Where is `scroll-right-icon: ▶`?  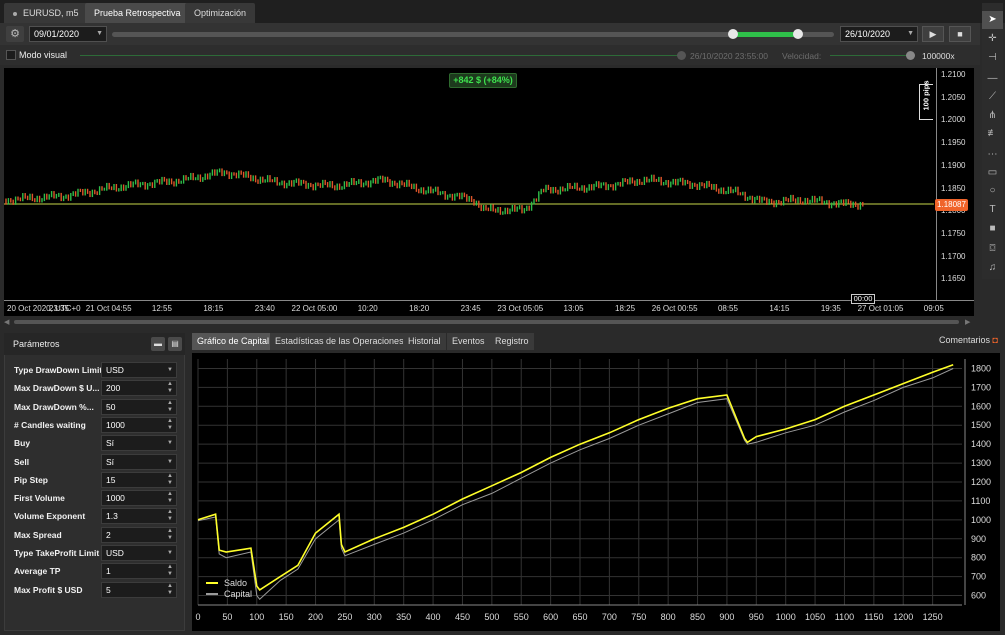 scroll-right-icon: ▶ is located at coordinates (967, 322).